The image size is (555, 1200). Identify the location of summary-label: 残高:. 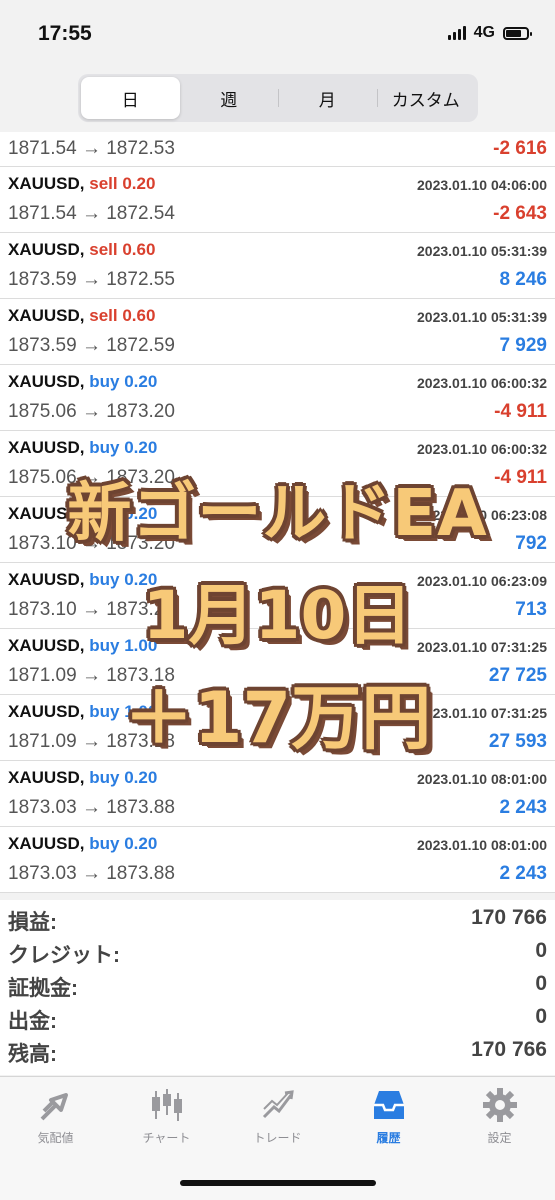
(32, 1054).